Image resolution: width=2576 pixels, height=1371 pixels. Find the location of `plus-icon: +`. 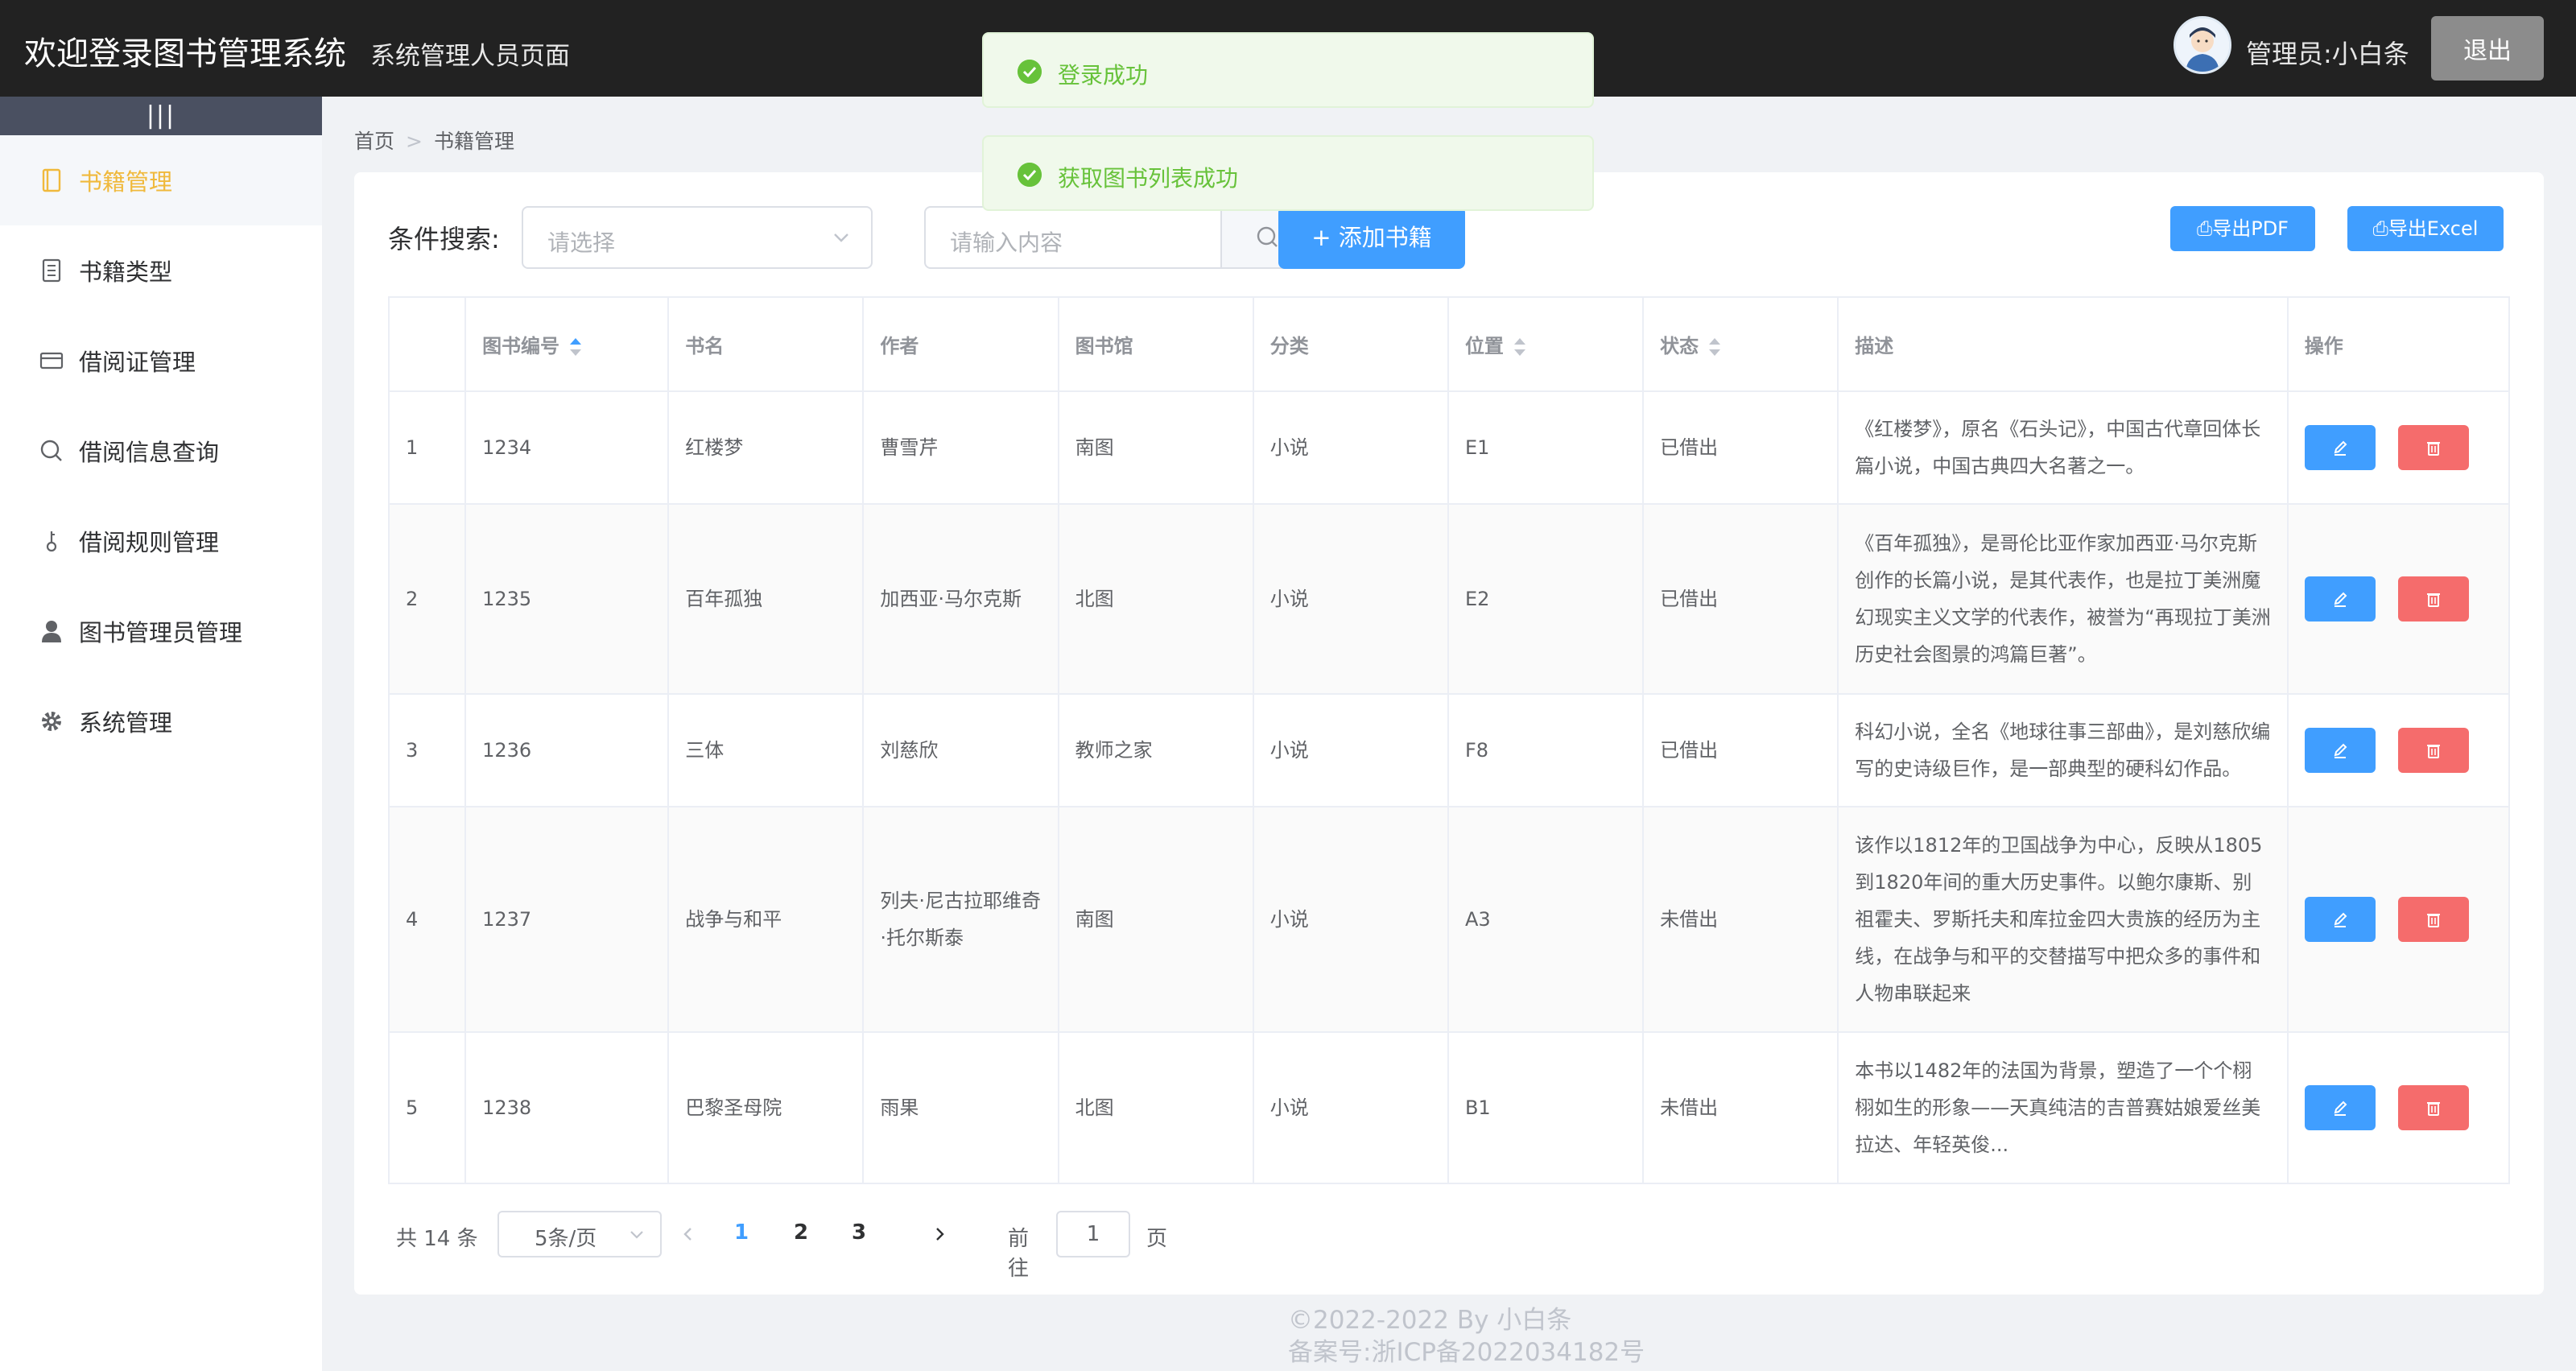

plus-icon: + is located at coordinates (1325, 238).